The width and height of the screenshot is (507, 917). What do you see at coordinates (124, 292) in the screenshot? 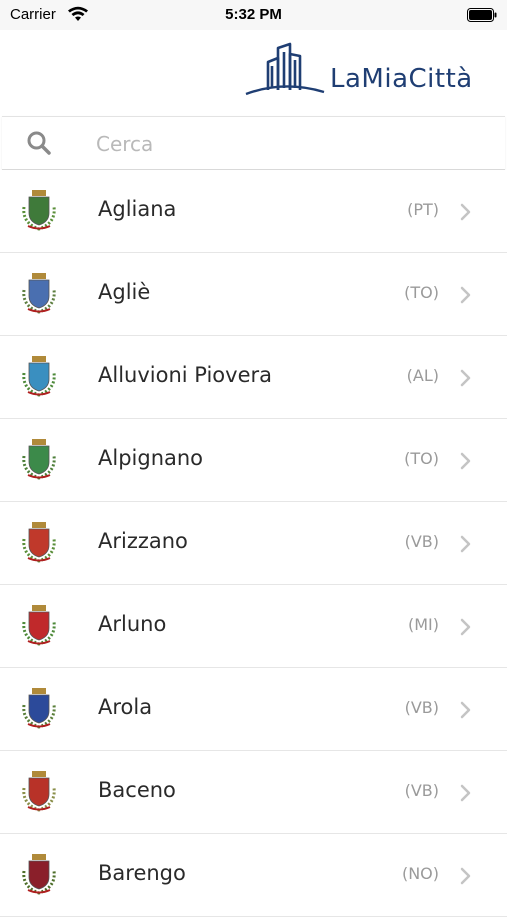
I see `city-name: Agliè` at bounding box center [124, 292].